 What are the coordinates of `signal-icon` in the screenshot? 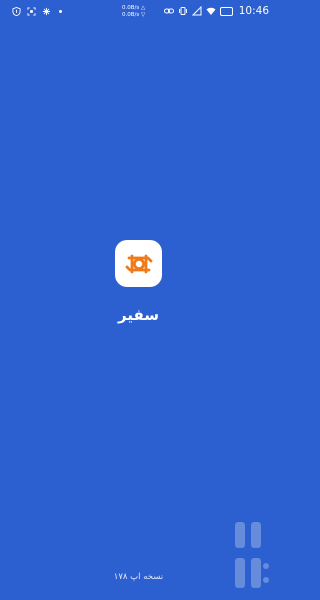 It's located at (196, 11).